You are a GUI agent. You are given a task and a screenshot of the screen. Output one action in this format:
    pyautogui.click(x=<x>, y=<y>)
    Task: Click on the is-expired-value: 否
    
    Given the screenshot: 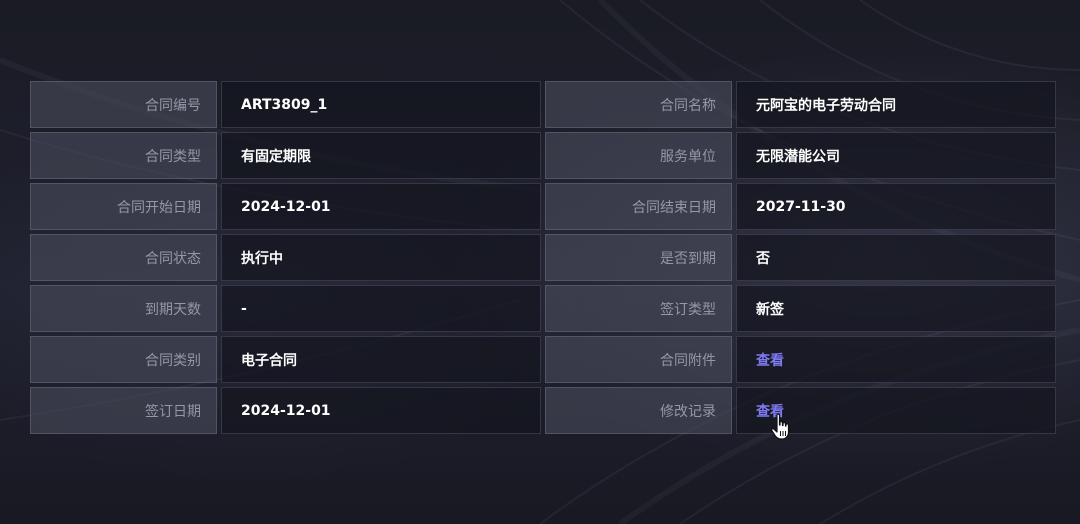 What is the action you would take?
    pyautogui.click(x=896, y=257)
    